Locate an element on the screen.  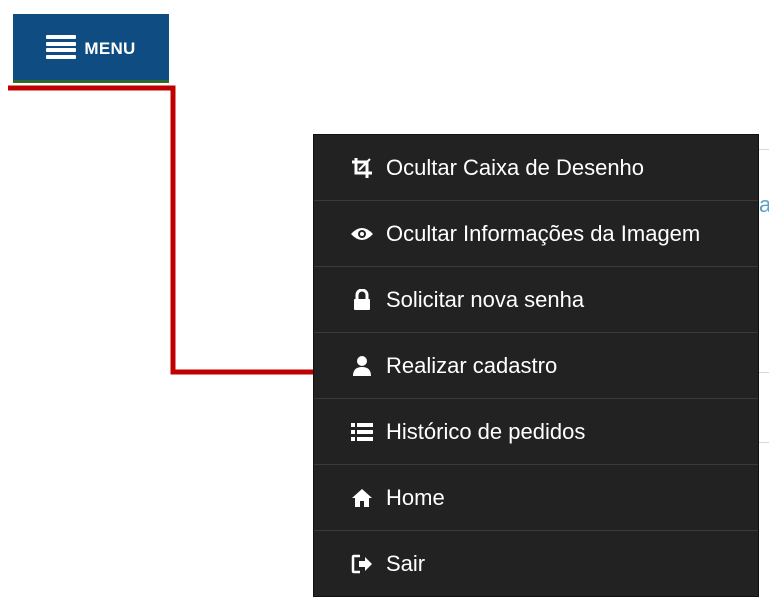
menu-item-hide-image-info: Ocultar Informações da Imagem is located at coordinates (536, 234).